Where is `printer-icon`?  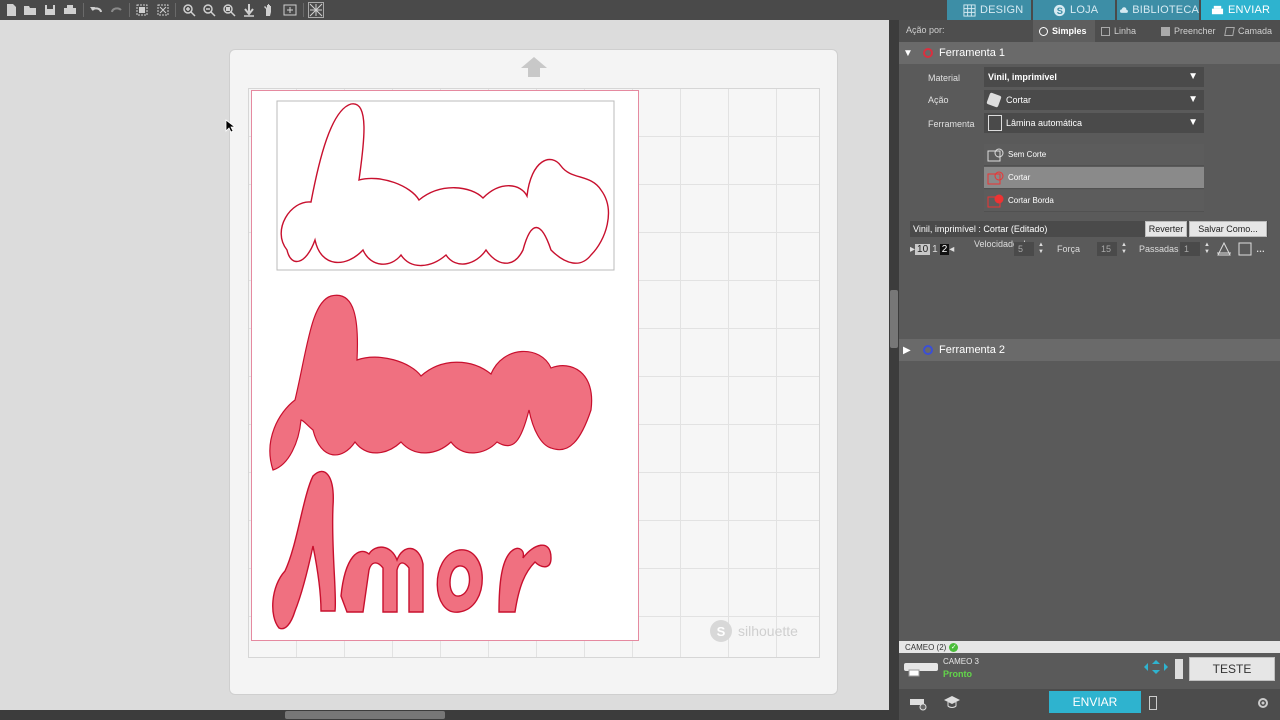
printer-icon is located at coordinates (1217, 9).